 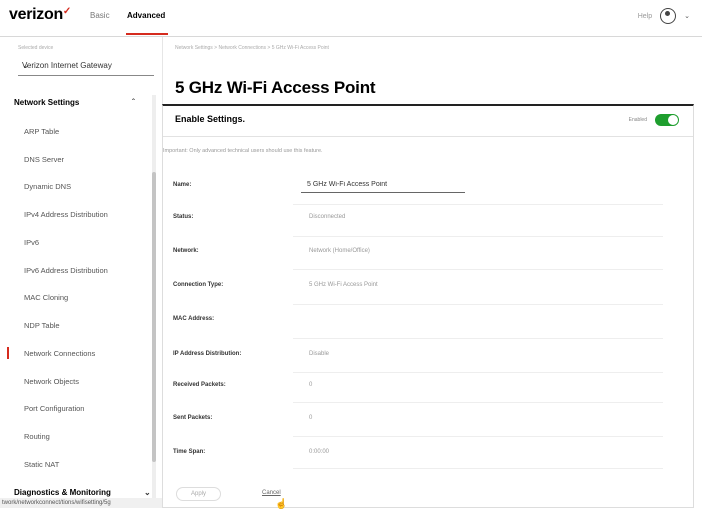 What do you see at coordinates (47, 186) in the screenshot?
I see `sidebar-item-dynamic-dns: Dynamic DNS` at bounding box center [47, 186].